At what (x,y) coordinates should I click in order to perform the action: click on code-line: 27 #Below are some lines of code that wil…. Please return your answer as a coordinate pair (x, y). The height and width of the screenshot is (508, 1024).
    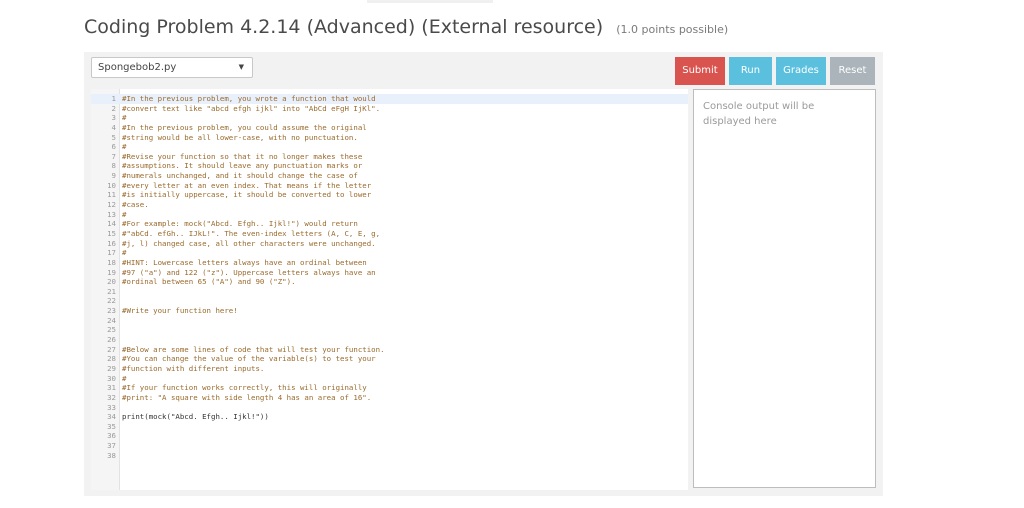
    Looking at the image, I should click on (389, 350).